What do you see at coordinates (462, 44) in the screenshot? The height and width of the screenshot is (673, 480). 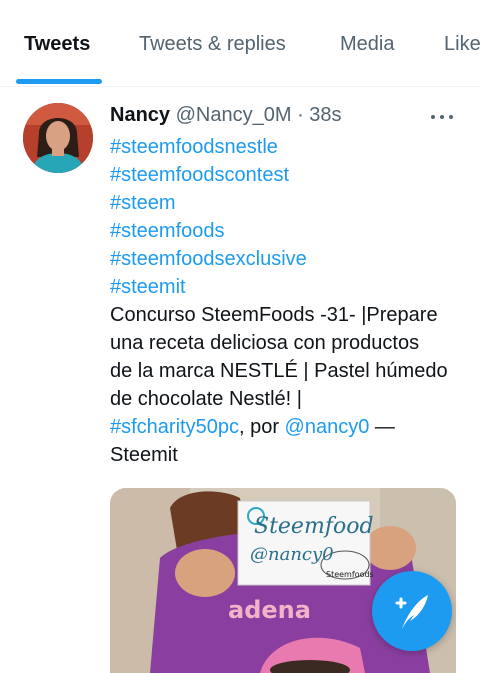 I see `tab-likes: Likes` at bounding box center [462, 44].